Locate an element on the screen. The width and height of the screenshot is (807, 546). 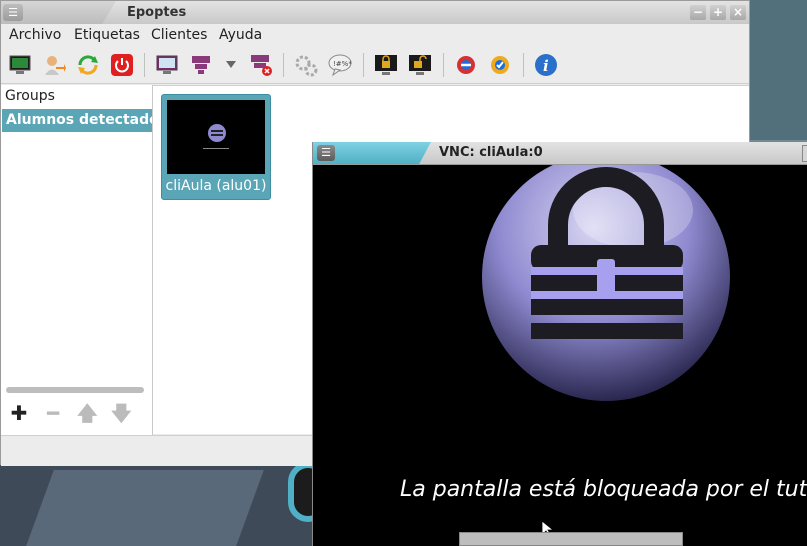
client-item: cliAula (alu01) is located at coordinates (216, 147).